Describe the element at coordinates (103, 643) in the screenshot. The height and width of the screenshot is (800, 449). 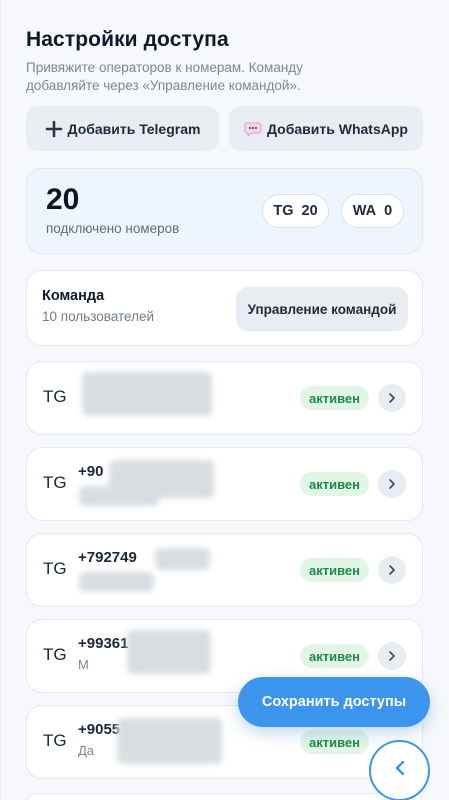
I see `number-phone: +99361` at that location.